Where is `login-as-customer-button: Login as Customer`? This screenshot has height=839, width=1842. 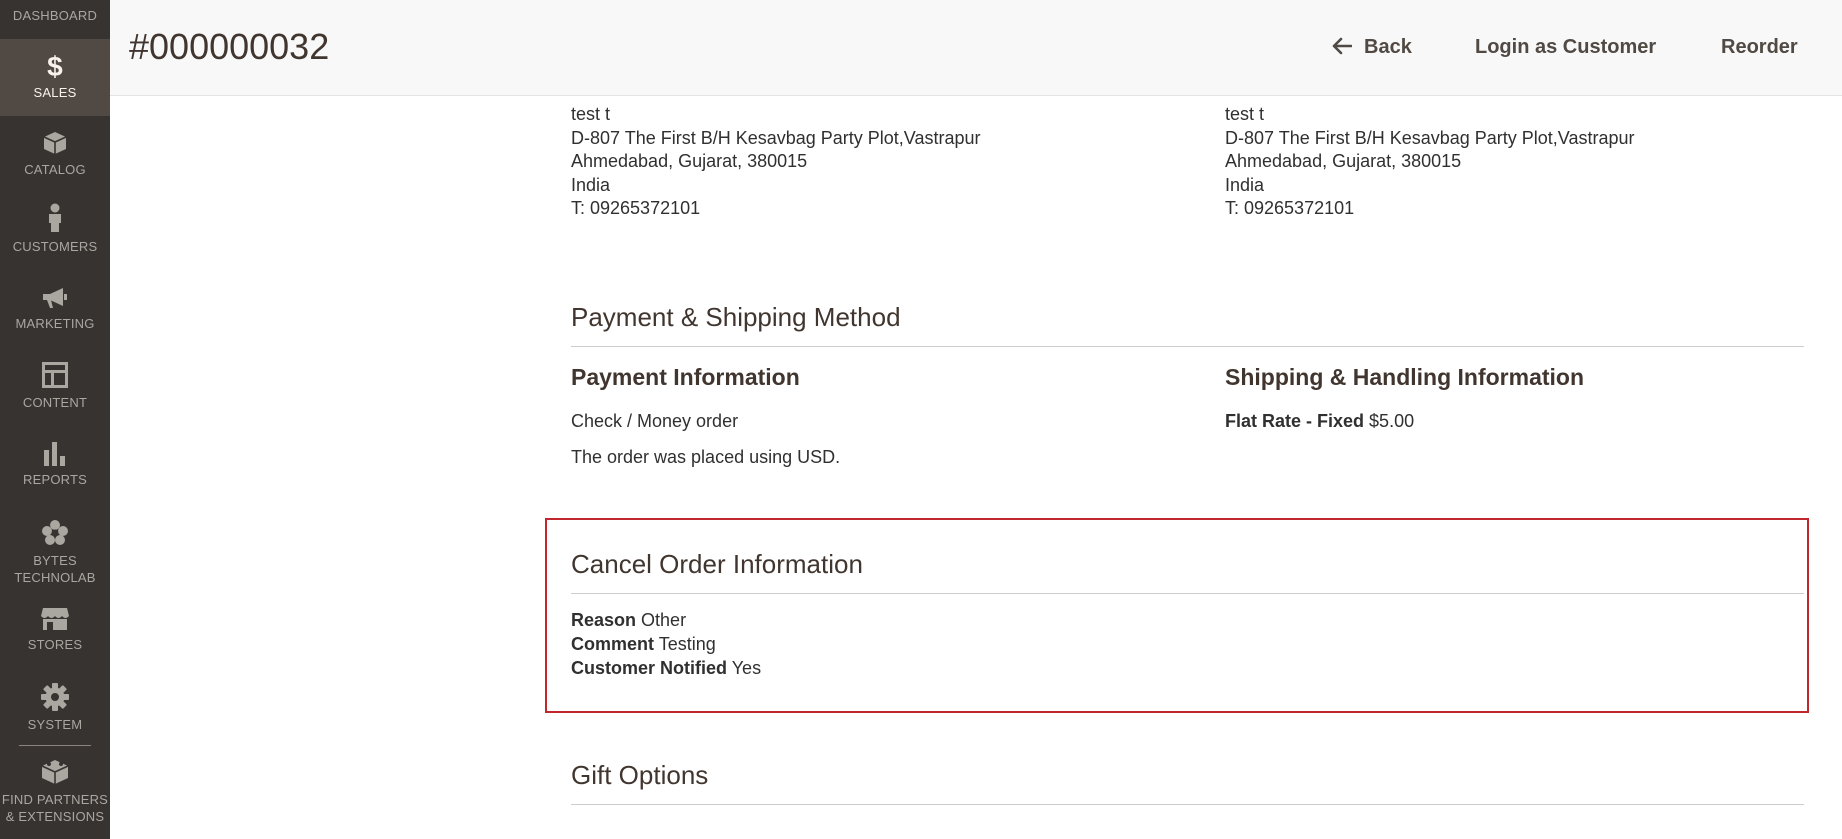 login-as-customer-button: Login as Customer is located at coordinates (1565, 47).